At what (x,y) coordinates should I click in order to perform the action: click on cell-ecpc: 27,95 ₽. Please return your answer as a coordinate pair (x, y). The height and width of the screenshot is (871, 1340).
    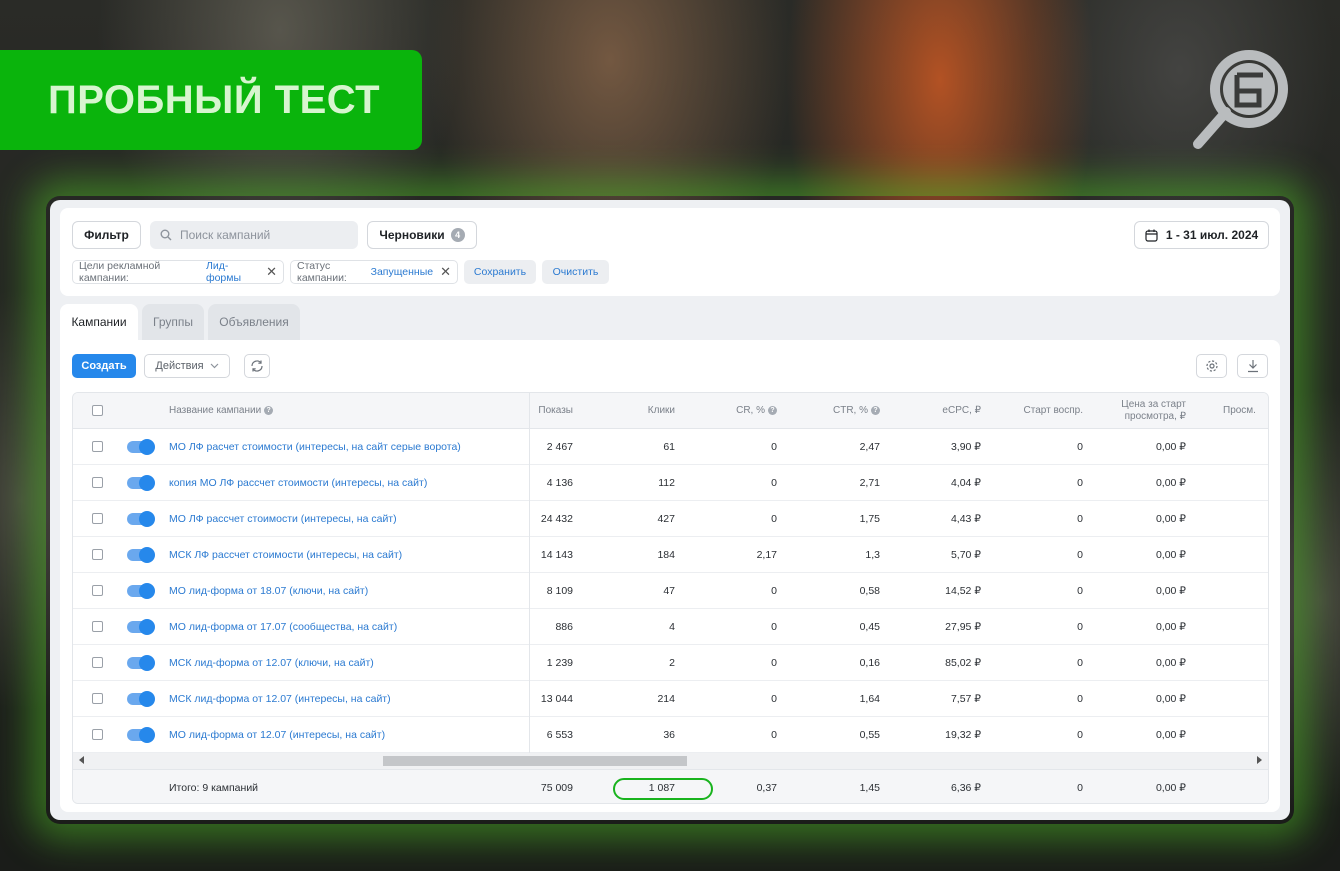
    Looking at the image, I should click on (942, 626).